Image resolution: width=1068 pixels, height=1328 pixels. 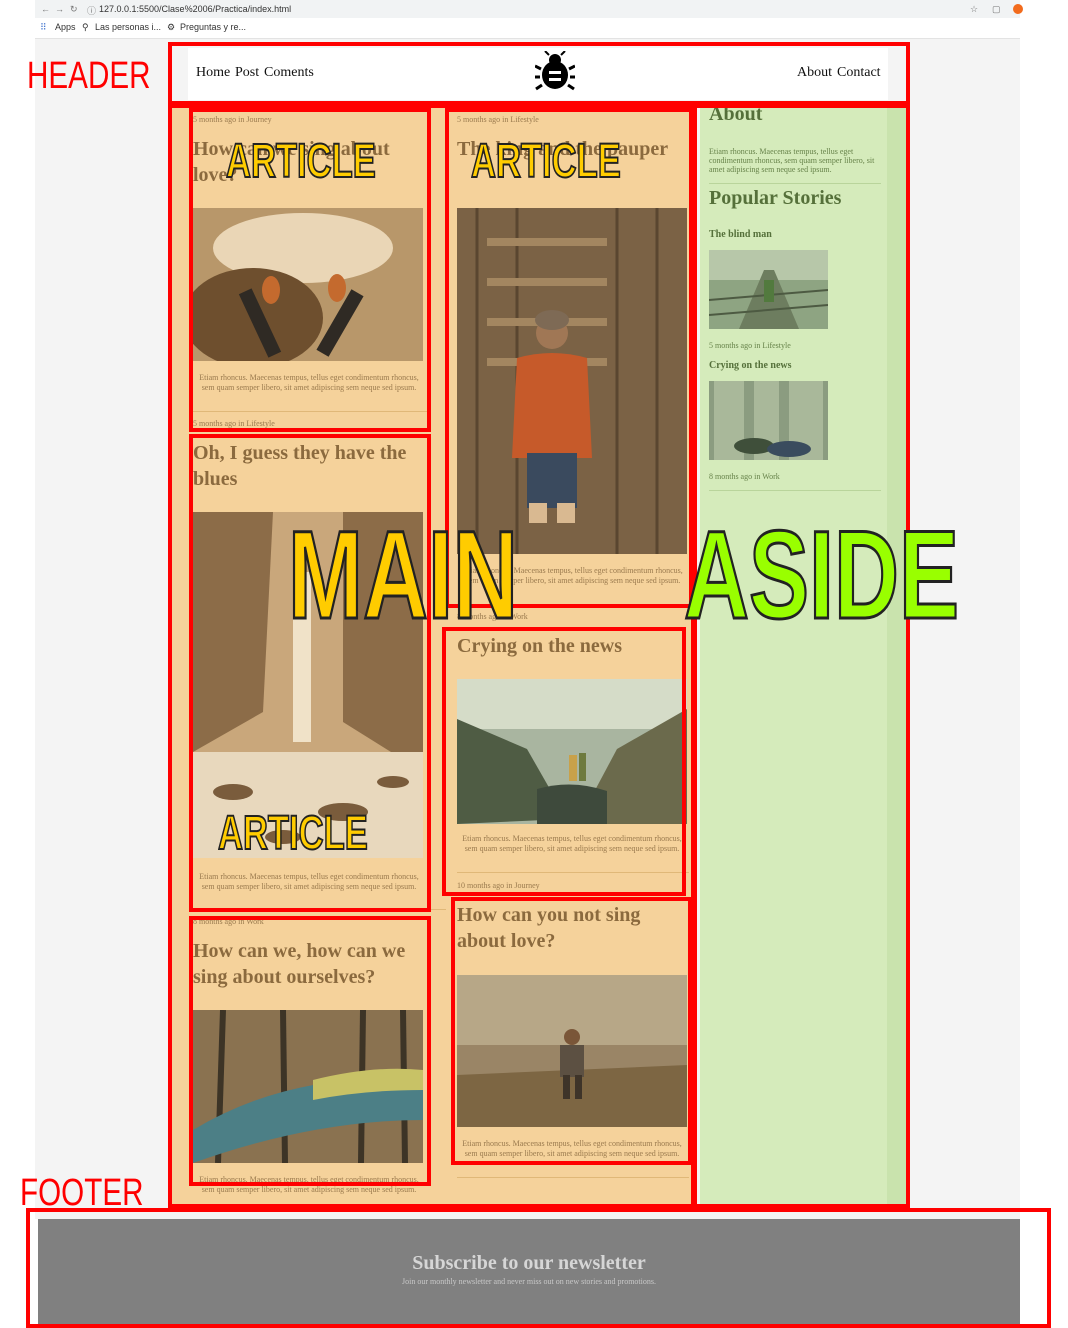 I want to click on footer-label: FOOTER, so click(x=82, y=1193).